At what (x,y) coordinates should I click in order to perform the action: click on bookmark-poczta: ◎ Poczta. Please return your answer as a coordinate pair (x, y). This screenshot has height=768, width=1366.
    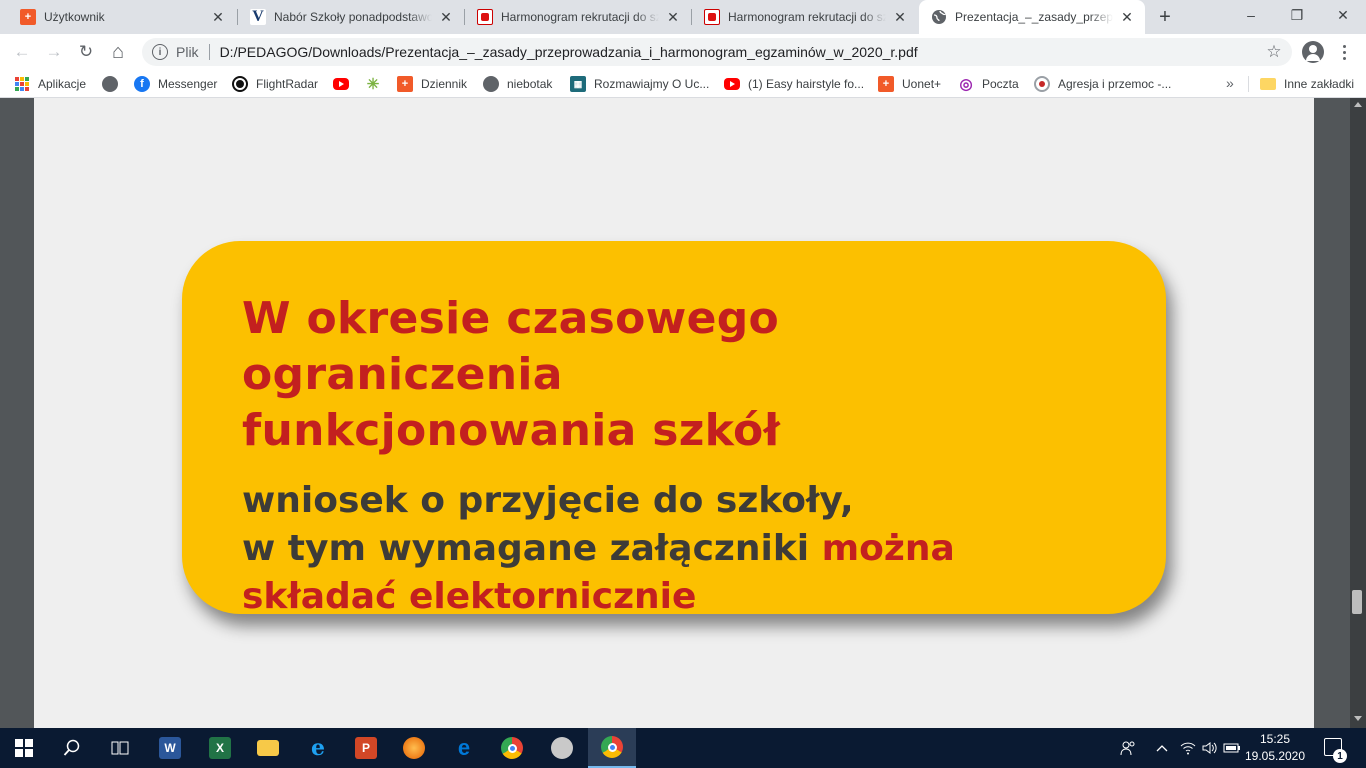
    Looking at the image, I should click on (988, 84).